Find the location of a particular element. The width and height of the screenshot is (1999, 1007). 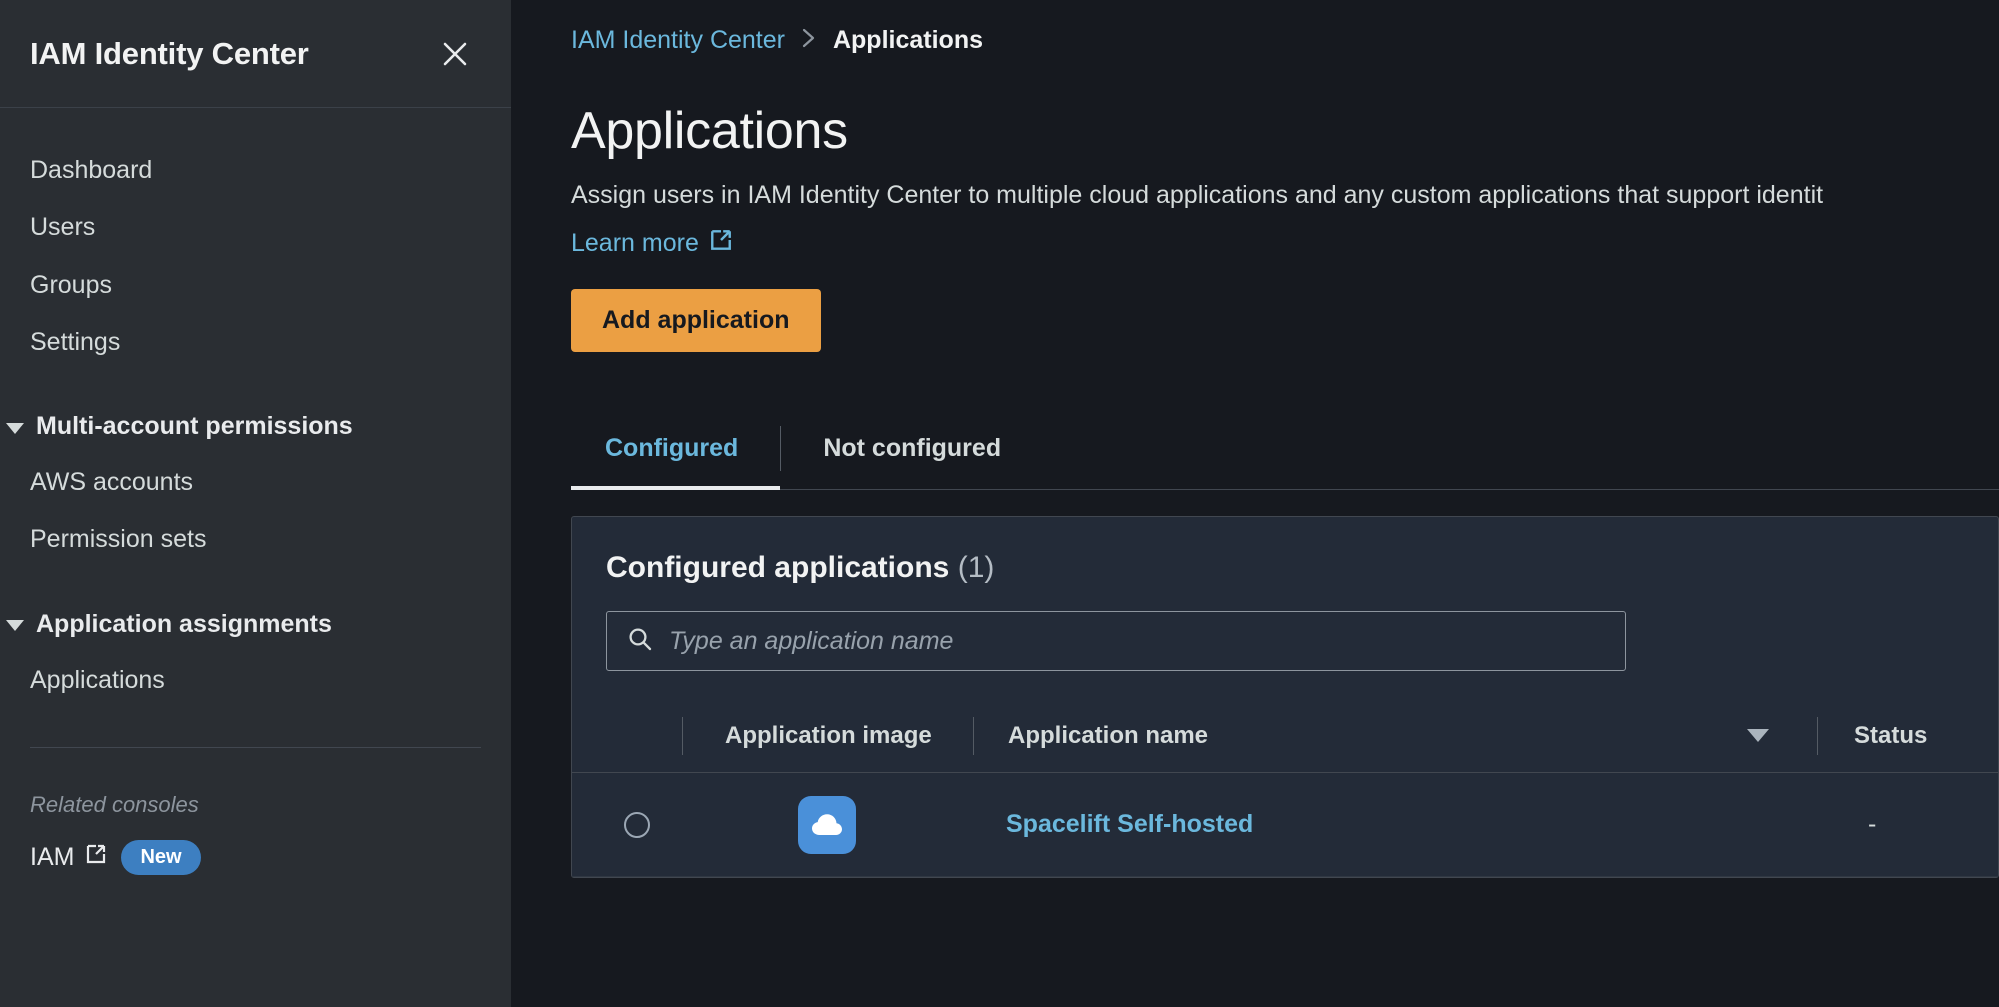

breadcrumb-link-root: IAM Identity Center is located at coordinates (678, 40).